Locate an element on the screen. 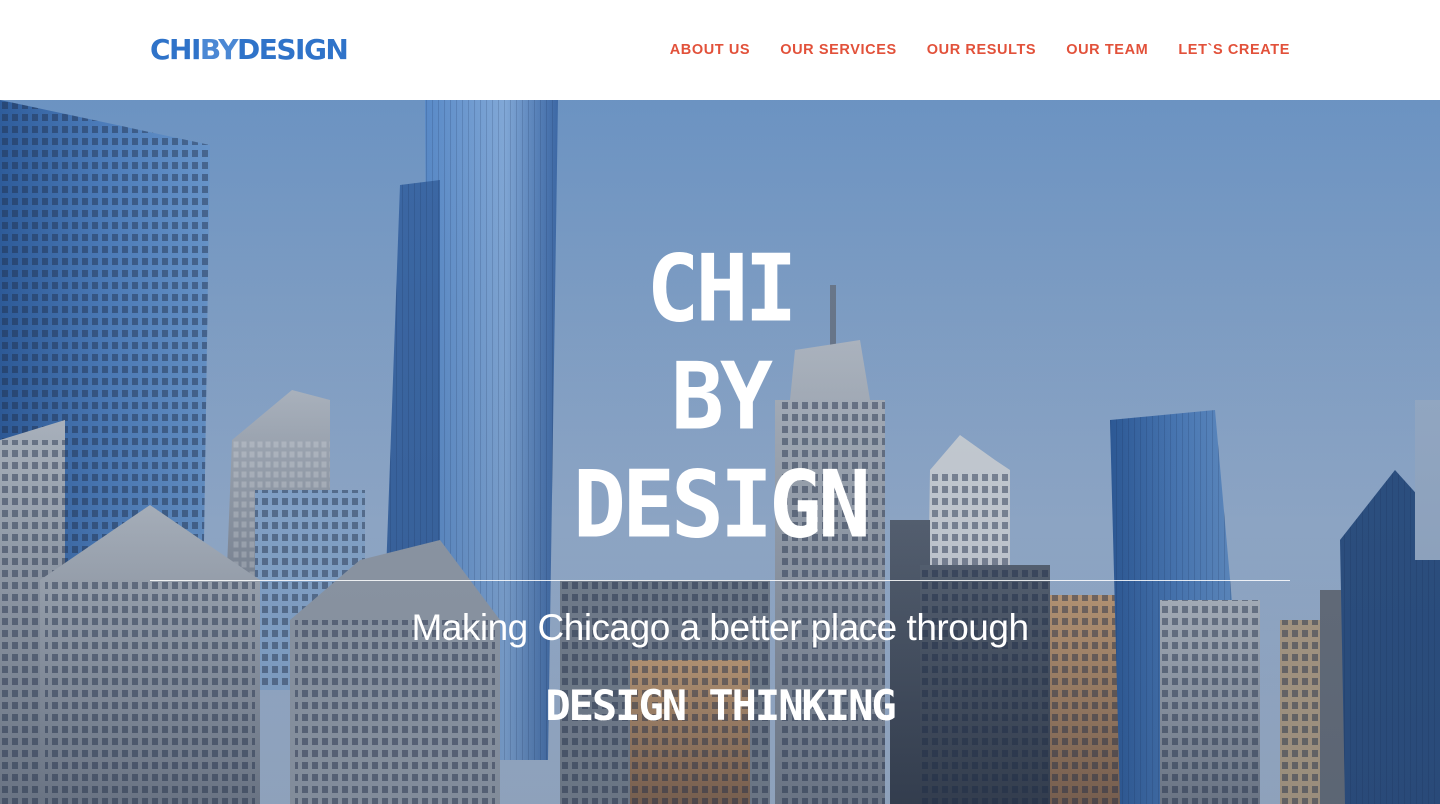 The width and height of the screenshot is (1440, 804). hero-divider is located at coordinates (720, 580).